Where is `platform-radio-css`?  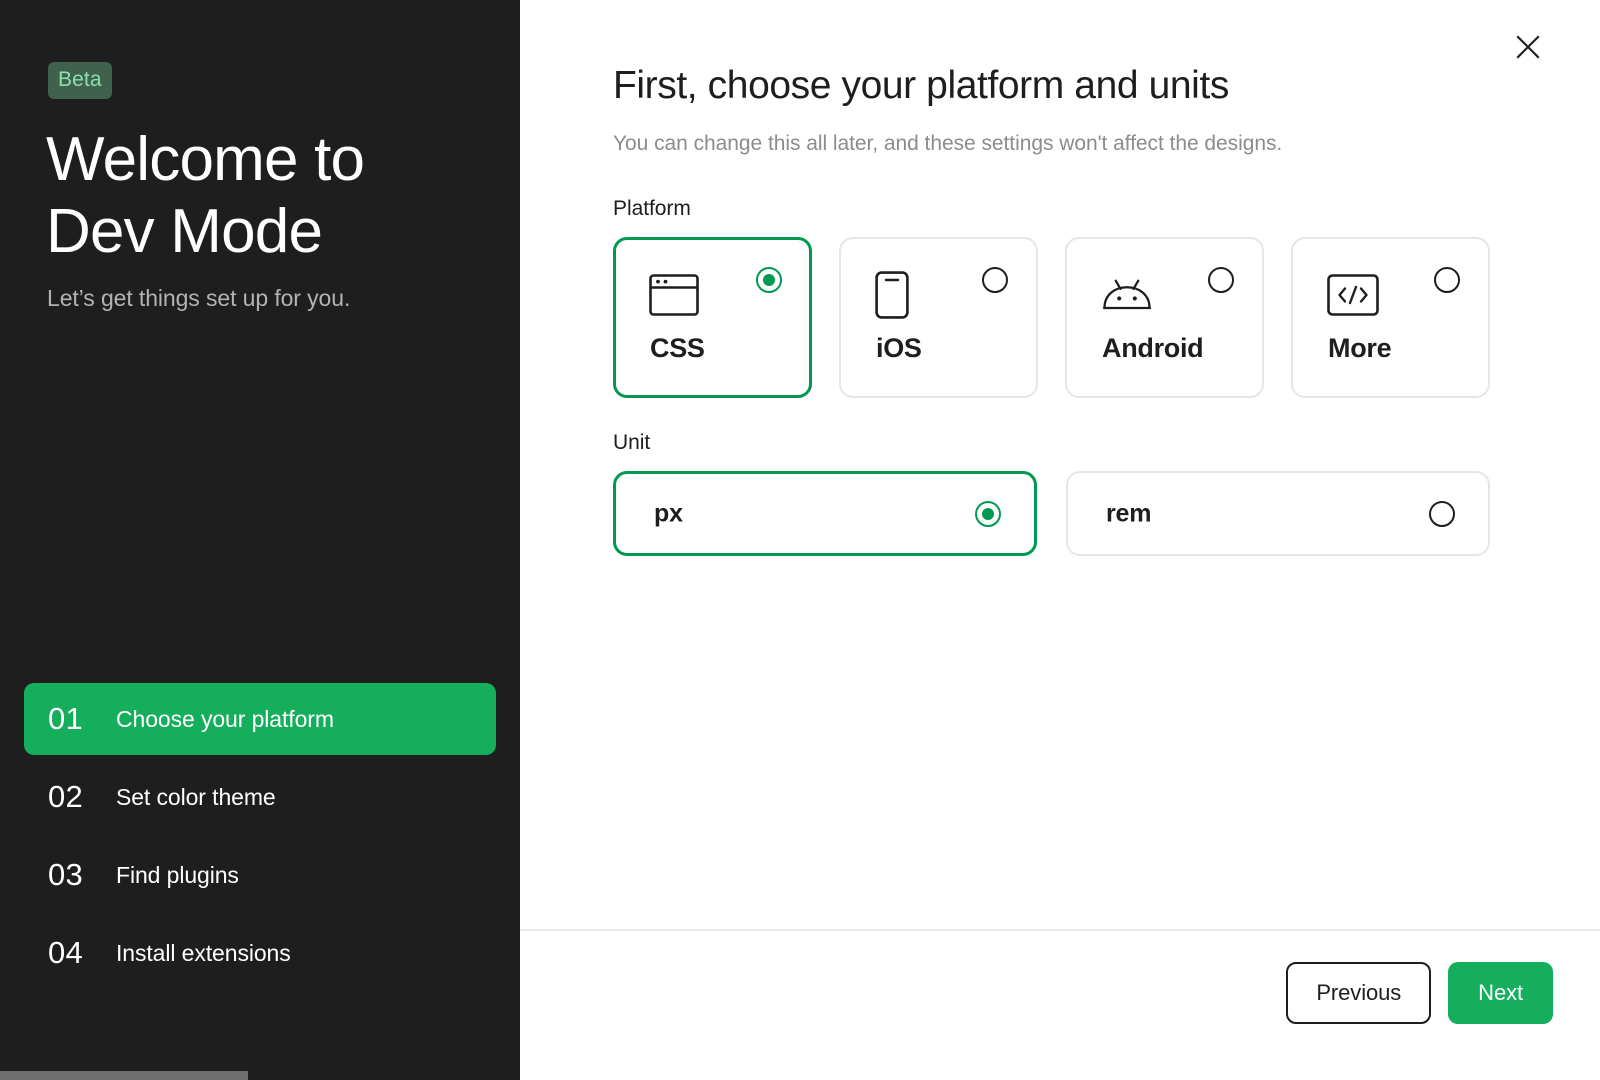 platform-radio-css is located at coordinates (769, 280).